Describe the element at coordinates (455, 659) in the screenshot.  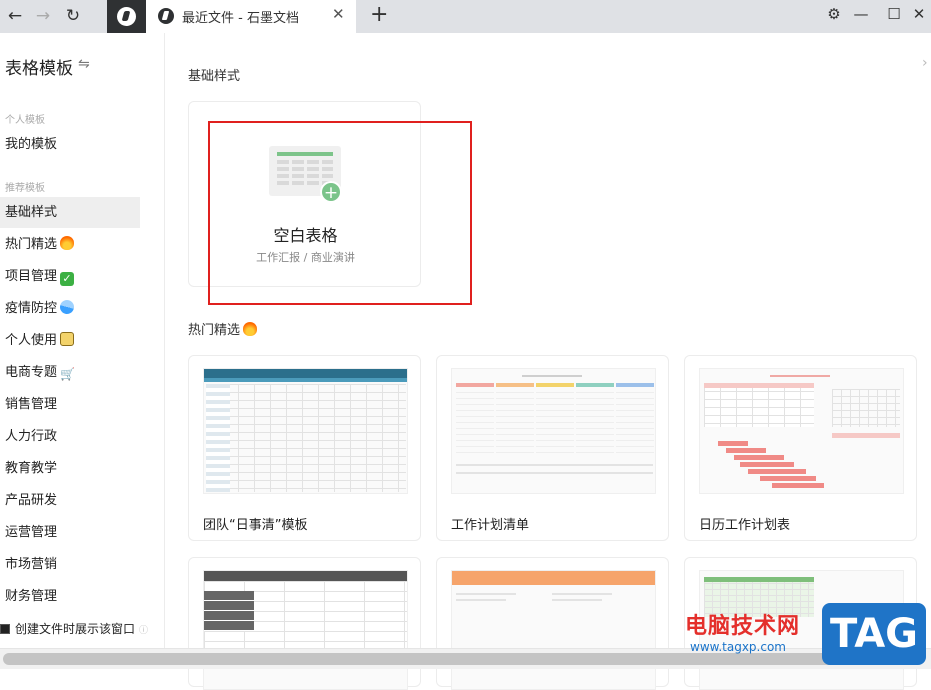
I see `scrollbar-thumb` at that location.